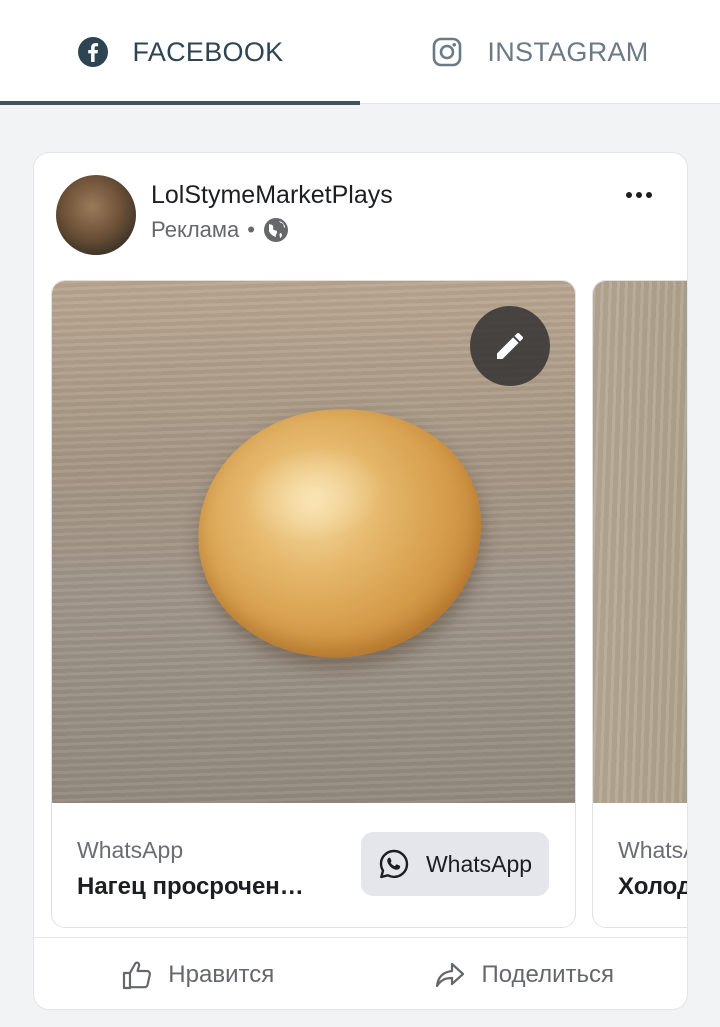 This screenshot has width=720, height=1027. What do you see at coordinates (137, 975) in the screenshot?
I see `thumbs-up-icon` at bounding box center [137, 975].